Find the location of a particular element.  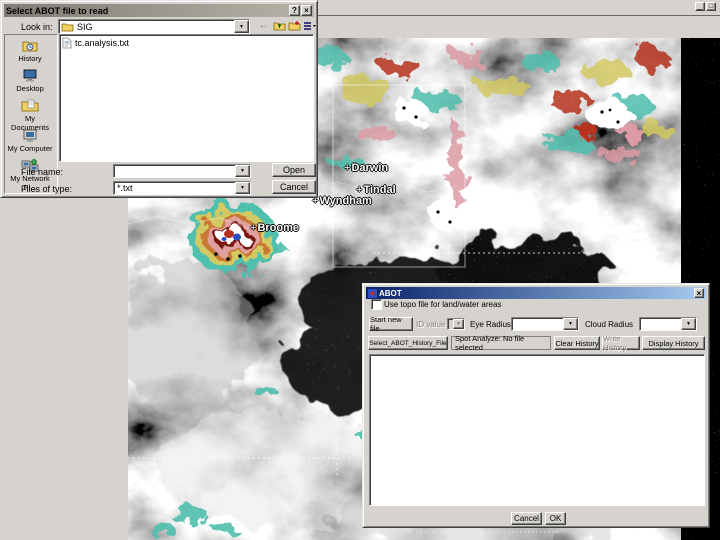

place-history: History is located at coordinates (30, 52).